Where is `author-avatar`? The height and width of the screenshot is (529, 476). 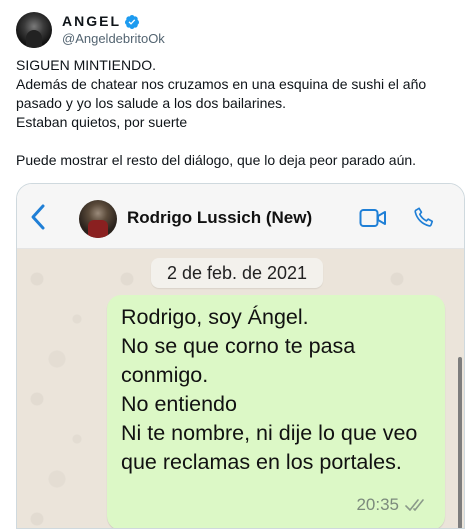 author-avatar is located at coordinates (34, 30).